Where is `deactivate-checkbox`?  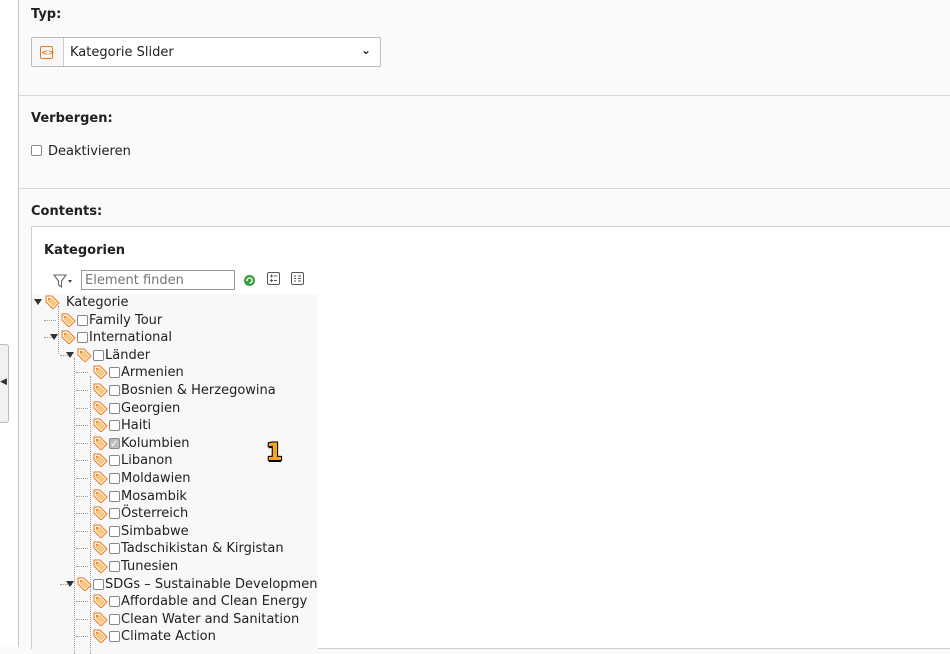 deactivate-checkbox is located at coordinates (36, 150).